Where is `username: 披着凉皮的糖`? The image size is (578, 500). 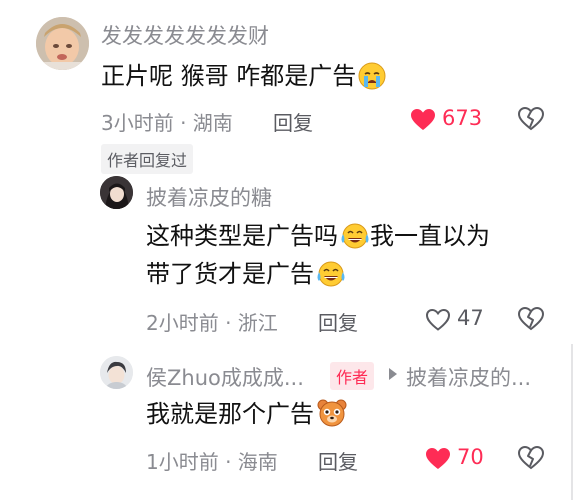 username: 披着凉皮的糖 is located at coordinates (209, 197).